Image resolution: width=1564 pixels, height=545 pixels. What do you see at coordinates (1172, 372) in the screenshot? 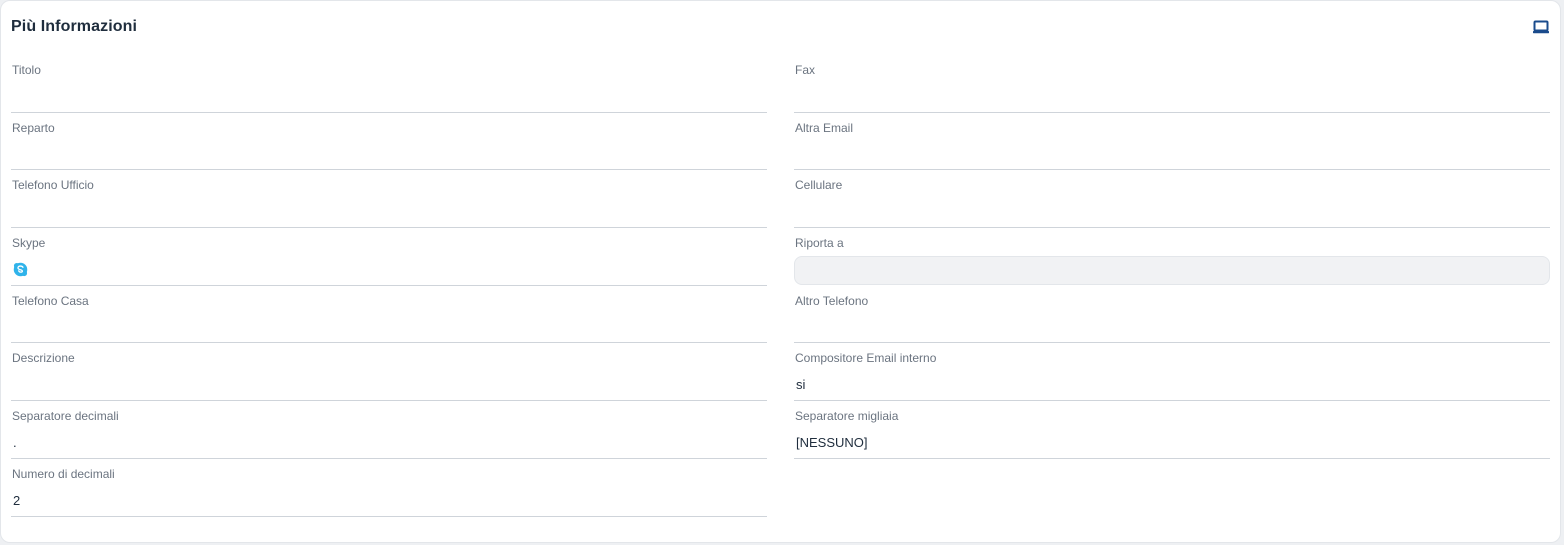
I see `field-compositore-email: Compositore Email interno si` at bounding box center [1172, 372].